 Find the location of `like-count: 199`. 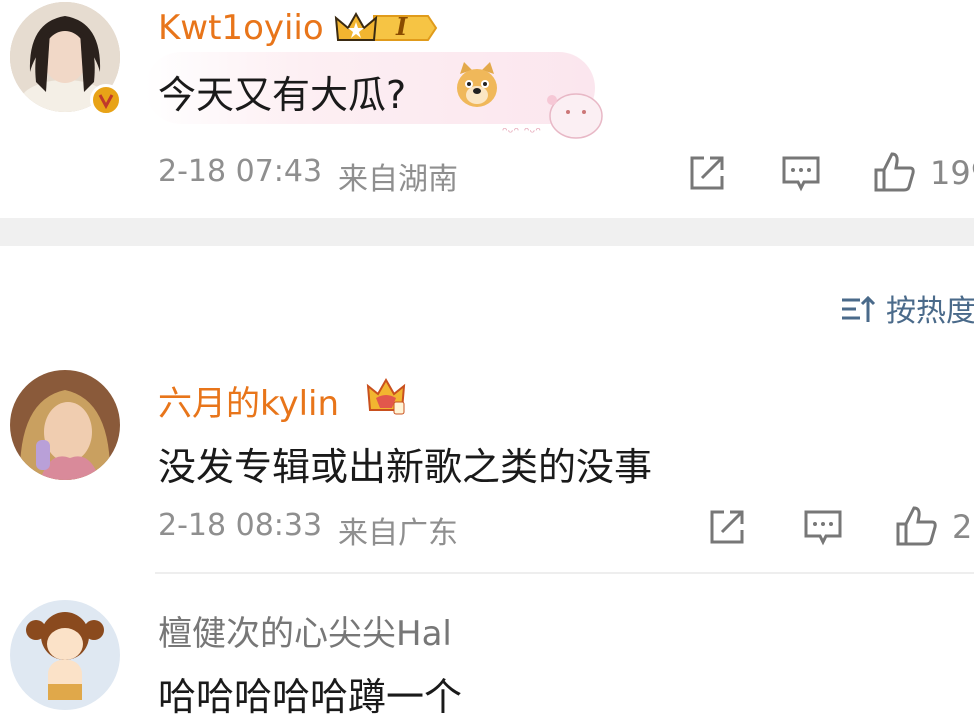

like-count: 199 is located at coordinates (952, 173).